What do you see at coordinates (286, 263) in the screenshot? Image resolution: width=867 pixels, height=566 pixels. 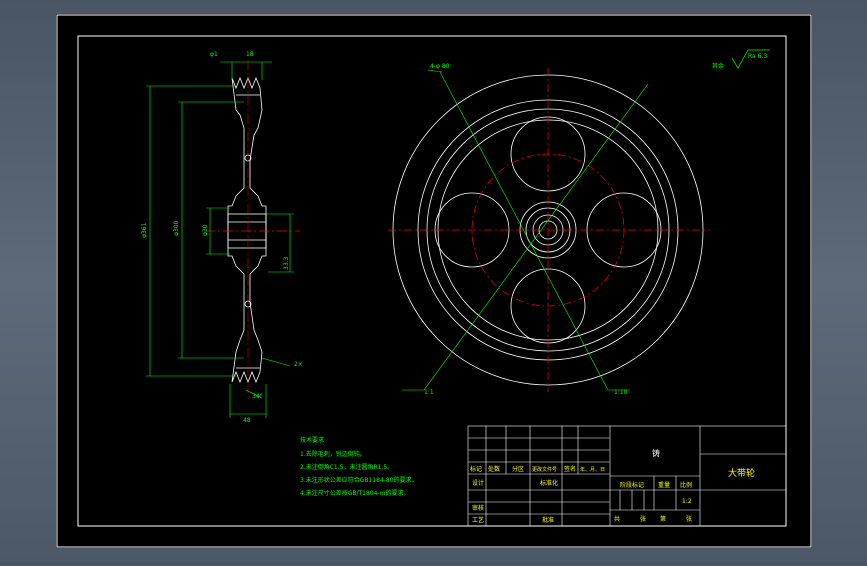 I see `dim-hub: 33.3` at bounding box center [286, 263].